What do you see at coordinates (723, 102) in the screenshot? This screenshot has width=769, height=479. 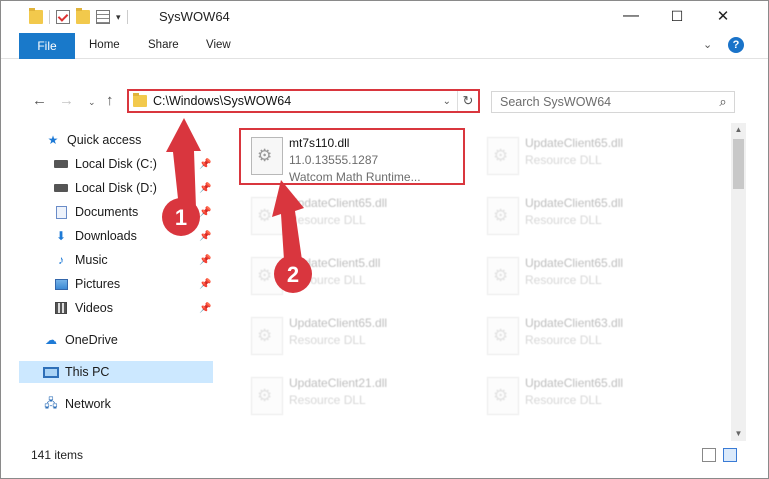 I see `search-icon: ⌕` at bounding box center [723, 102].